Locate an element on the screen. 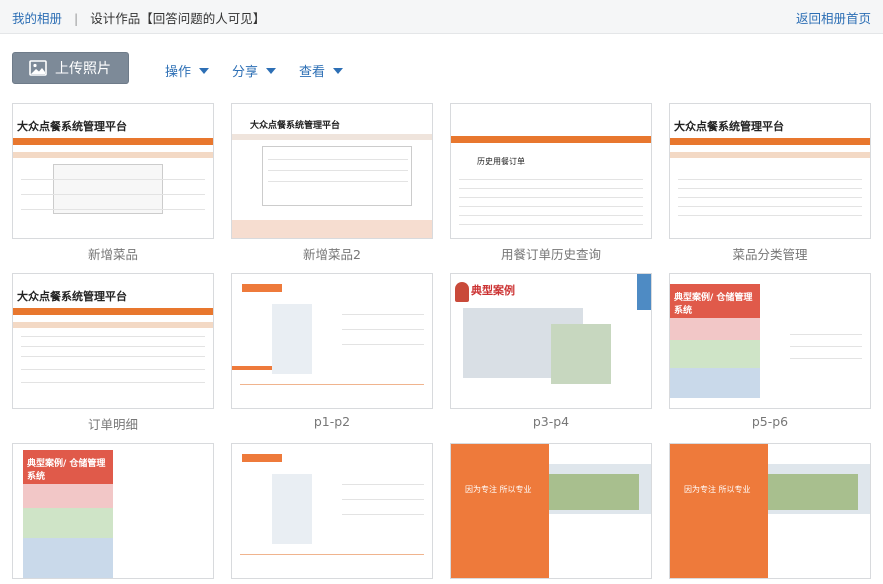 This screenshot has width=883, height=584. thumb-title: 典型案例 is located at coordinates (493, 290).